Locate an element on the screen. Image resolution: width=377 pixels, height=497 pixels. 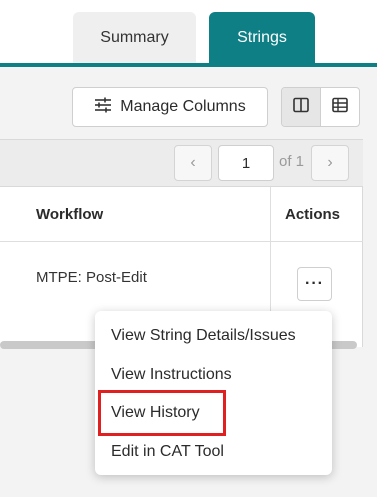
menu-item-view-string-details: View String Details/Issues is located at coordinates (203, 336).